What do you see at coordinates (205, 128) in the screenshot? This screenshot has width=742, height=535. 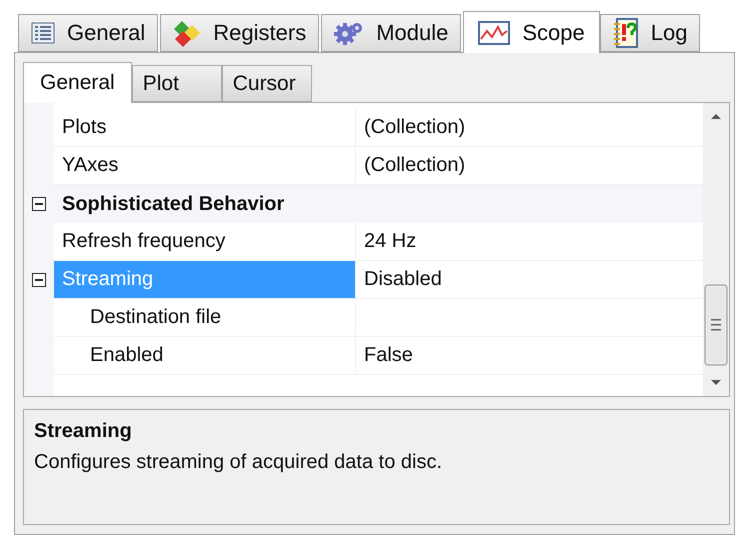 I see `property-name: Plots` at bounding box center [205, 128].